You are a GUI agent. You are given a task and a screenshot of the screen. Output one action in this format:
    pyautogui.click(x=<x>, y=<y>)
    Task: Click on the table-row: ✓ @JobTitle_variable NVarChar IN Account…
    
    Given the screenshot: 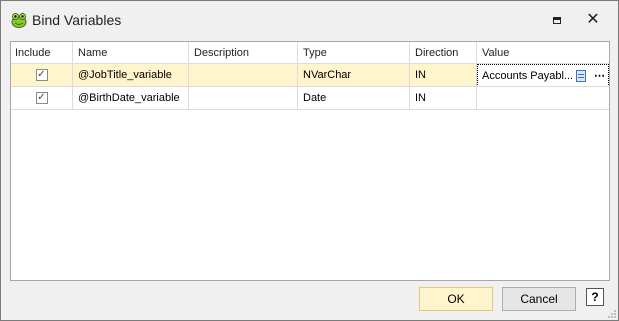 What is the action you would take?
    pyautogui.click(x=310, y=75)
    